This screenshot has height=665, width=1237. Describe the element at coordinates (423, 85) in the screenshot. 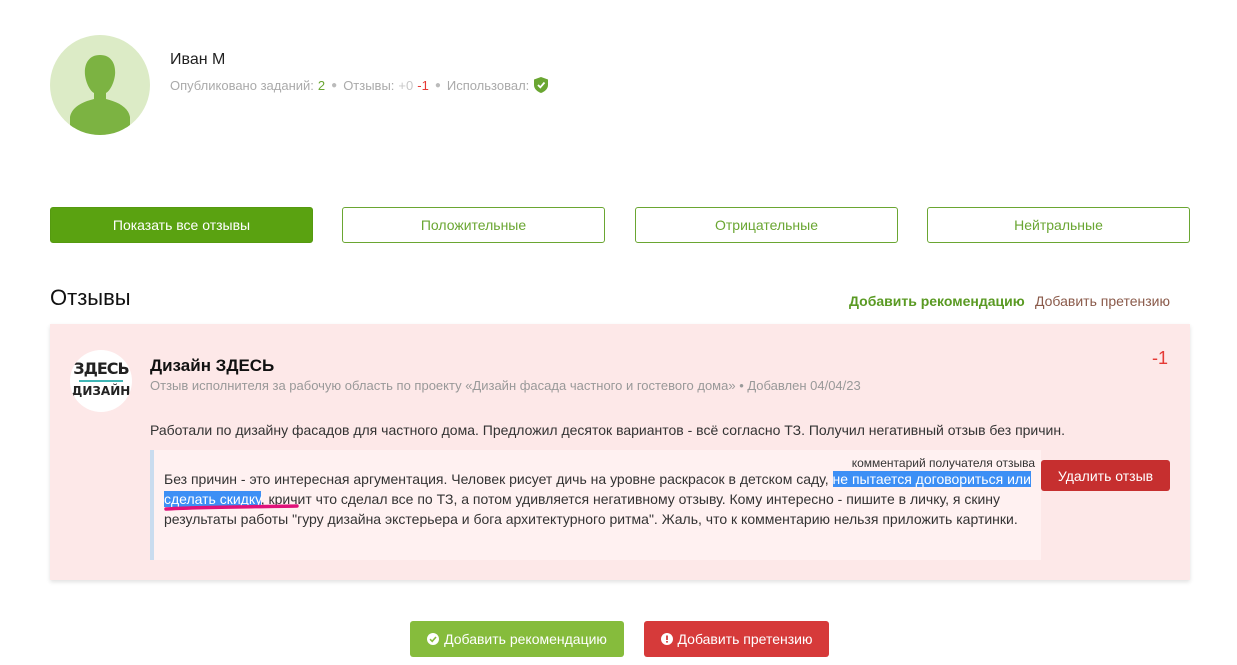

I see `reviews-negative-count: -1` at that location.